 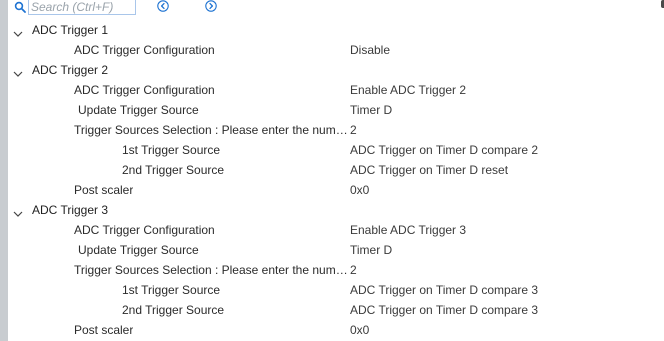 What do you see at coordinates (211, 6) in the screenshot?
I see `circle-chevron-right-icon` at bounding box center [211, 6].